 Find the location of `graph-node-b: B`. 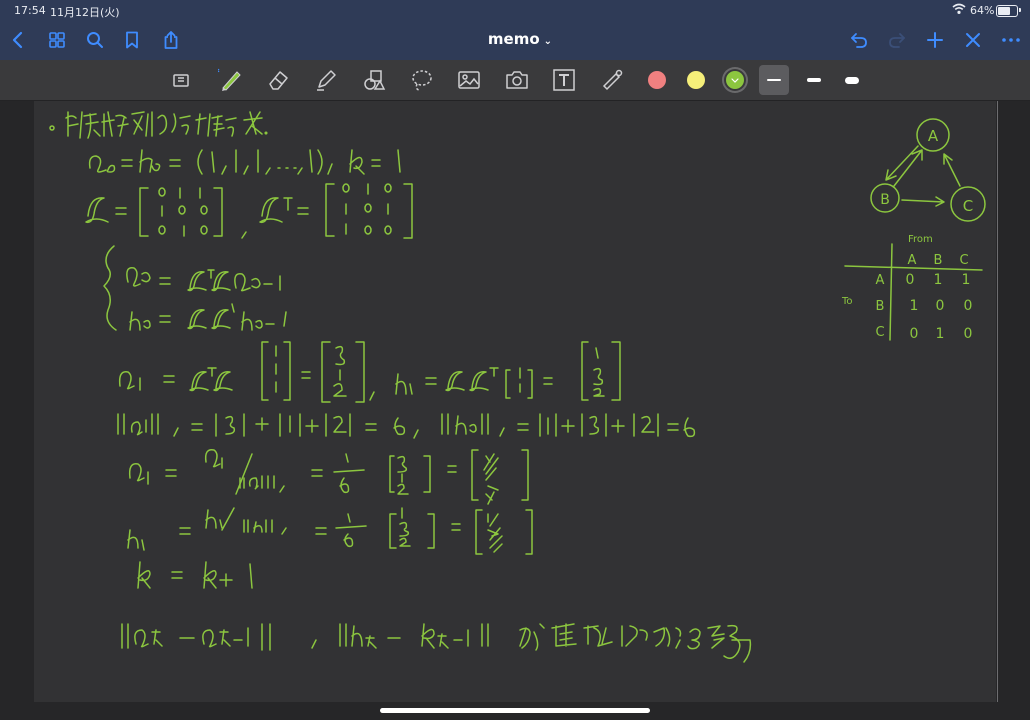

graph-node-b: B is located at coordinates (885, 200).